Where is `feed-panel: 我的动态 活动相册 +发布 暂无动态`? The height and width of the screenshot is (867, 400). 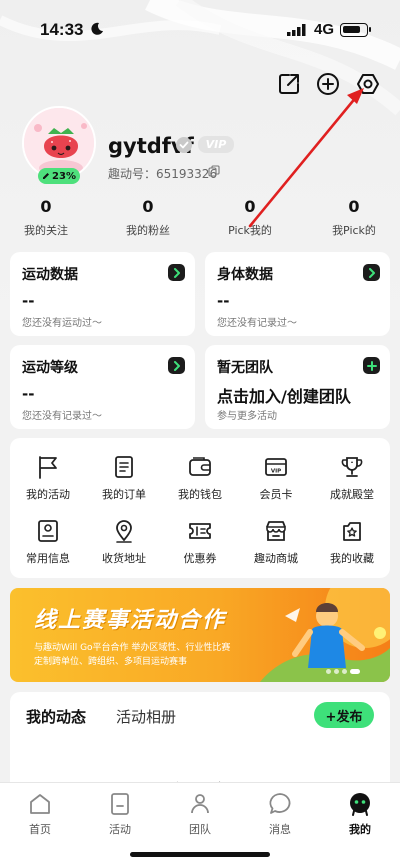
feed-panel: 我的动态 活动相册 +发布 暂无动态 is located at coordinates (200, 744).